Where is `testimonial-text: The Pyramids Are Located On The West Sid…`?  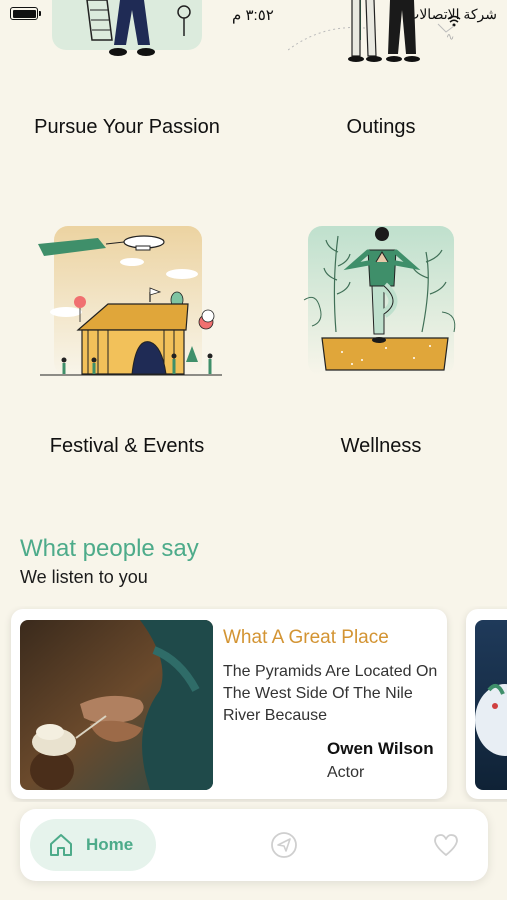 testimonial-text: The Pyramids Are Located On The West Sid… is located at coordinates (330, 693).